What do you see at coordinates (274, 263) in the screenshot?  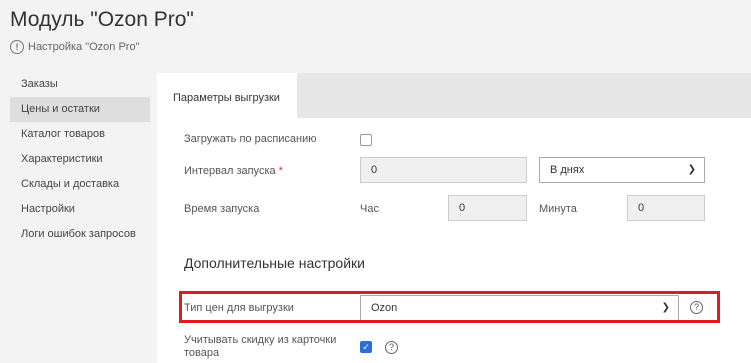 I see `additional-settings-title: Дополнительные настройки` at bounding box center [274, 263].